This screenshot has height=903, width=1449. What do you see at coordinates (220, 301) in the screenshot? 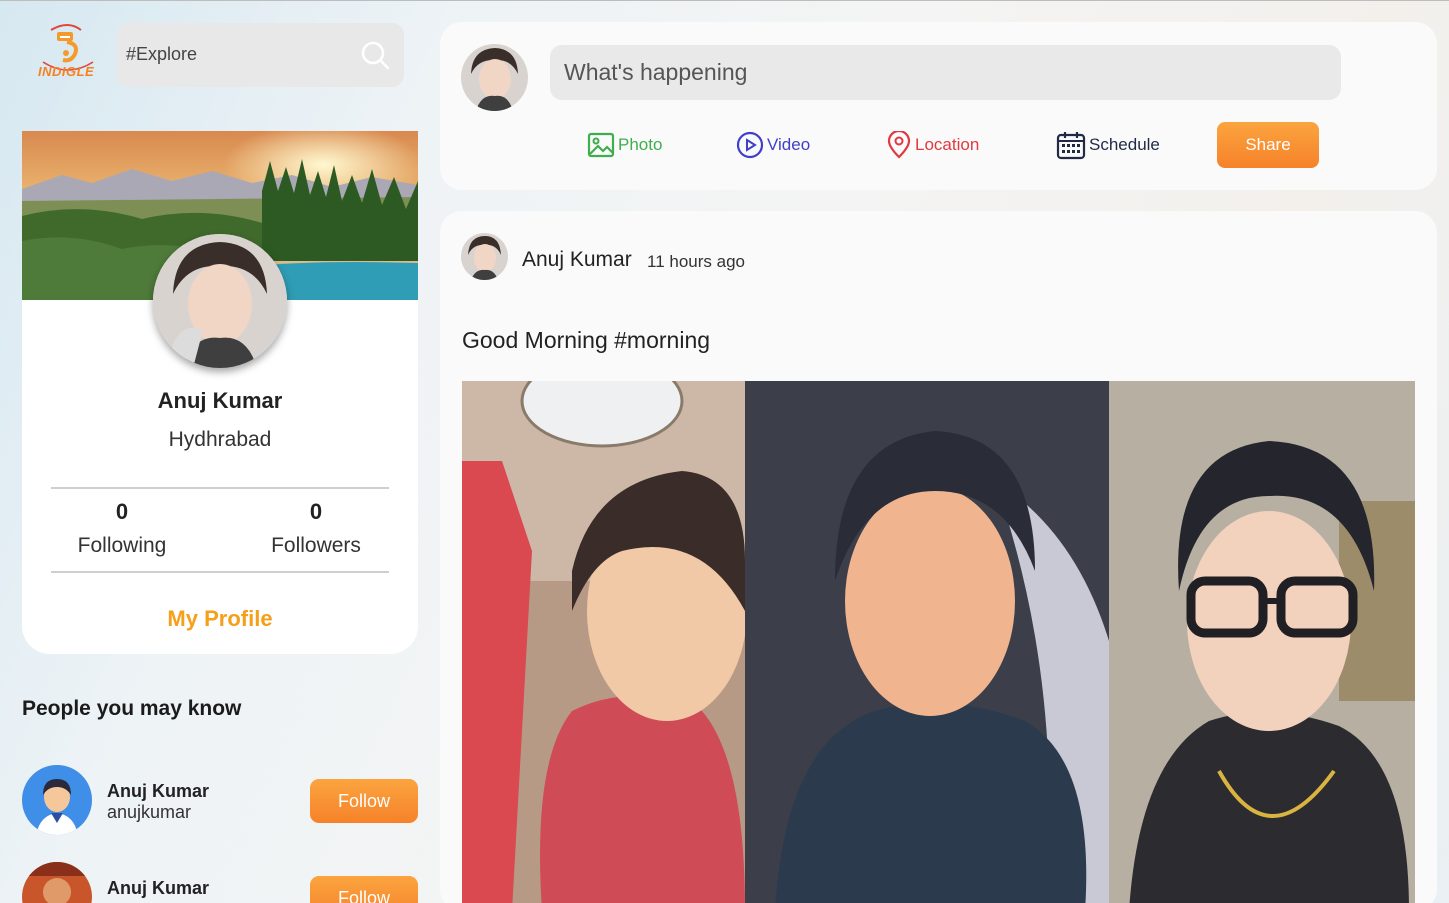
I see `profile-avatar` at bounding box center [220, 301].